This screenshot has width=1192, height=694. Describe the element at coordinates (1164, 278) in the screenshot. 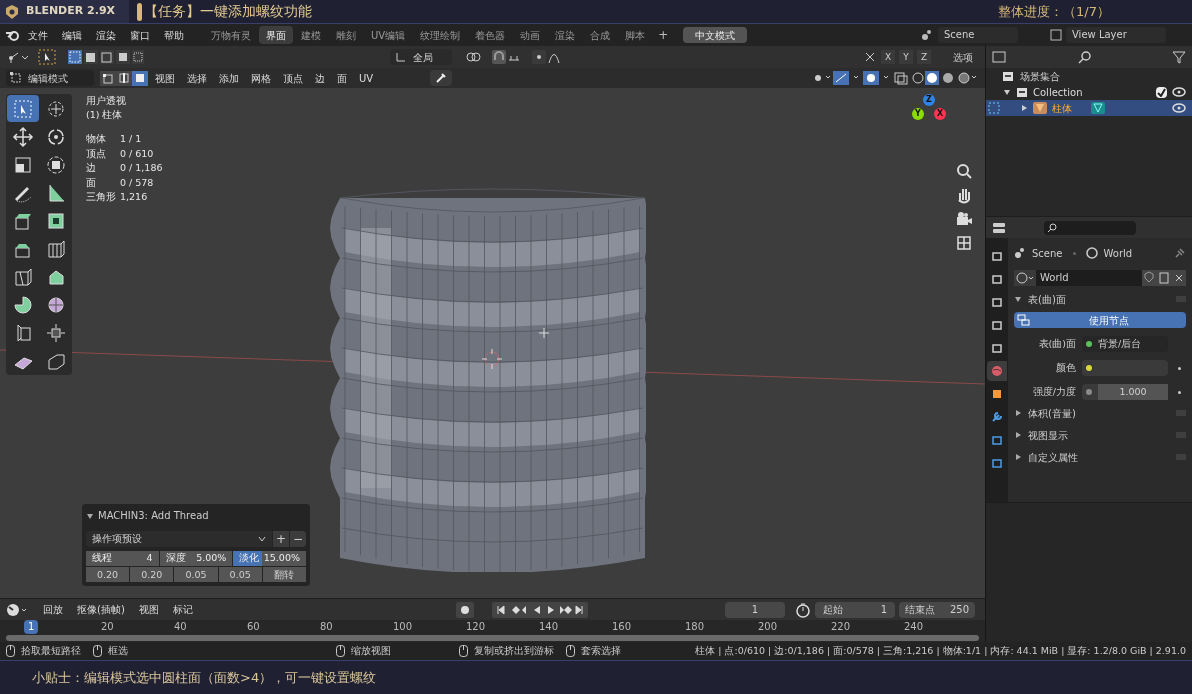

I see `duplicate-icon` at that location.